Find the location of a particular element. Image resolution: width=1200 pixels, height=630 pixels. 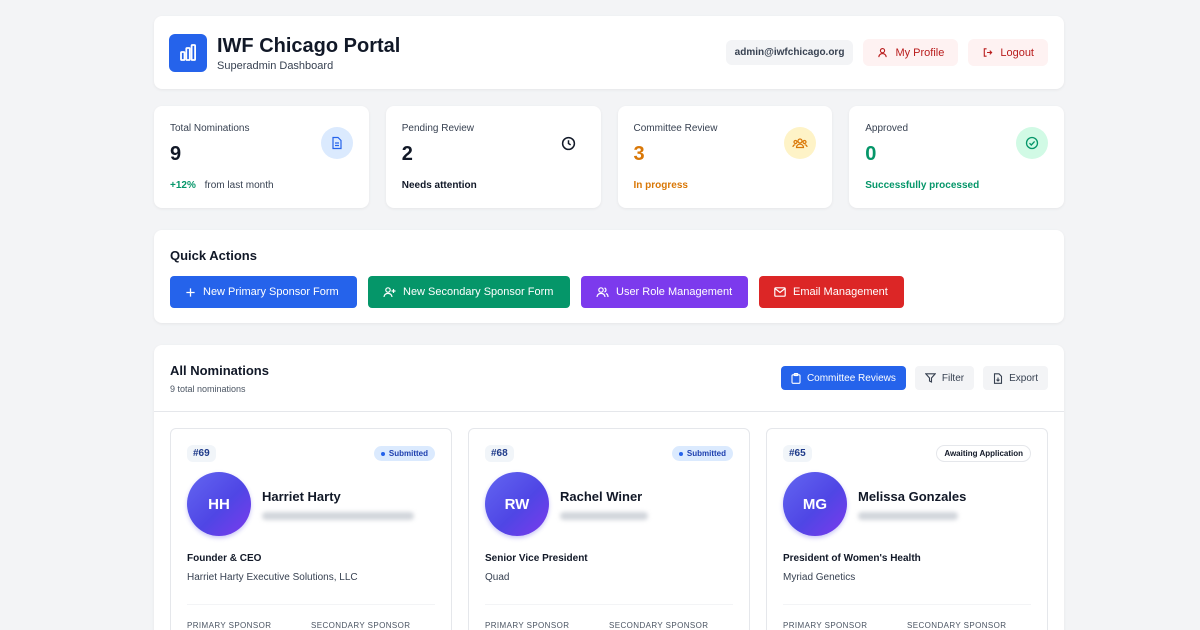

bar-chart-icon is located at coordinates (188, 52).